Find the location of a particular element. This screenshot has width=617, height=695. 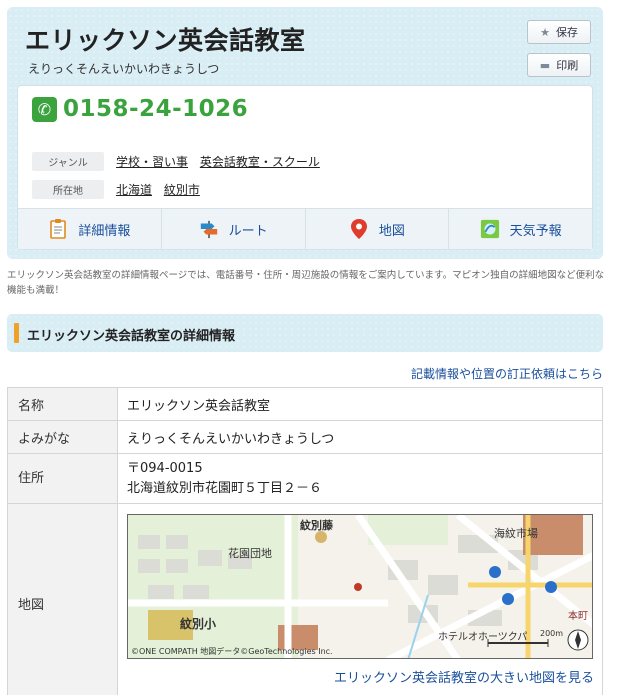

reading-label: よみがな is located at coordinates (62, 437).